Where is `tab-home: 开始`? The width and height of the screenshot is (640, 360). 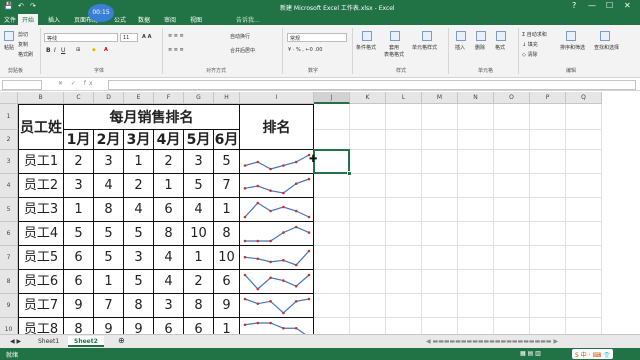
tab-home: 开始 is located at coordinates (28, 19).